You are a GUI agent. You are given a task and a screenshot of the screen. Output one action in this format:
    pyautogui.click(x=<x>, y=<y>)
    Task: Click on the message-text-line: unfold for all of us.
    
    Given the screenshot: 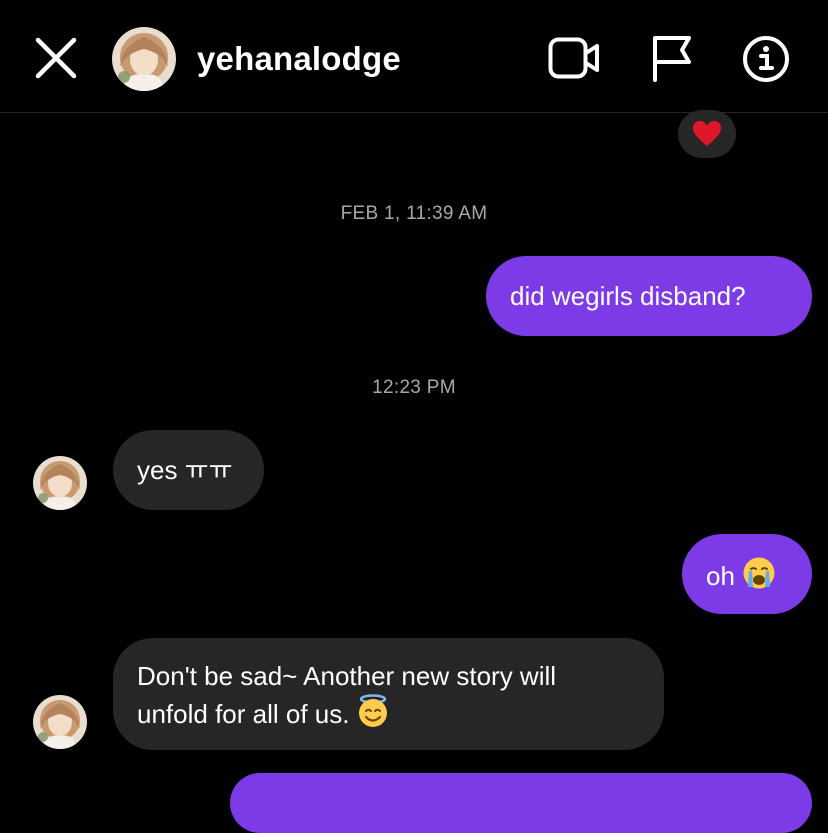 What is the action you would take?
    pyautogui.click(x=400, y=713)
    